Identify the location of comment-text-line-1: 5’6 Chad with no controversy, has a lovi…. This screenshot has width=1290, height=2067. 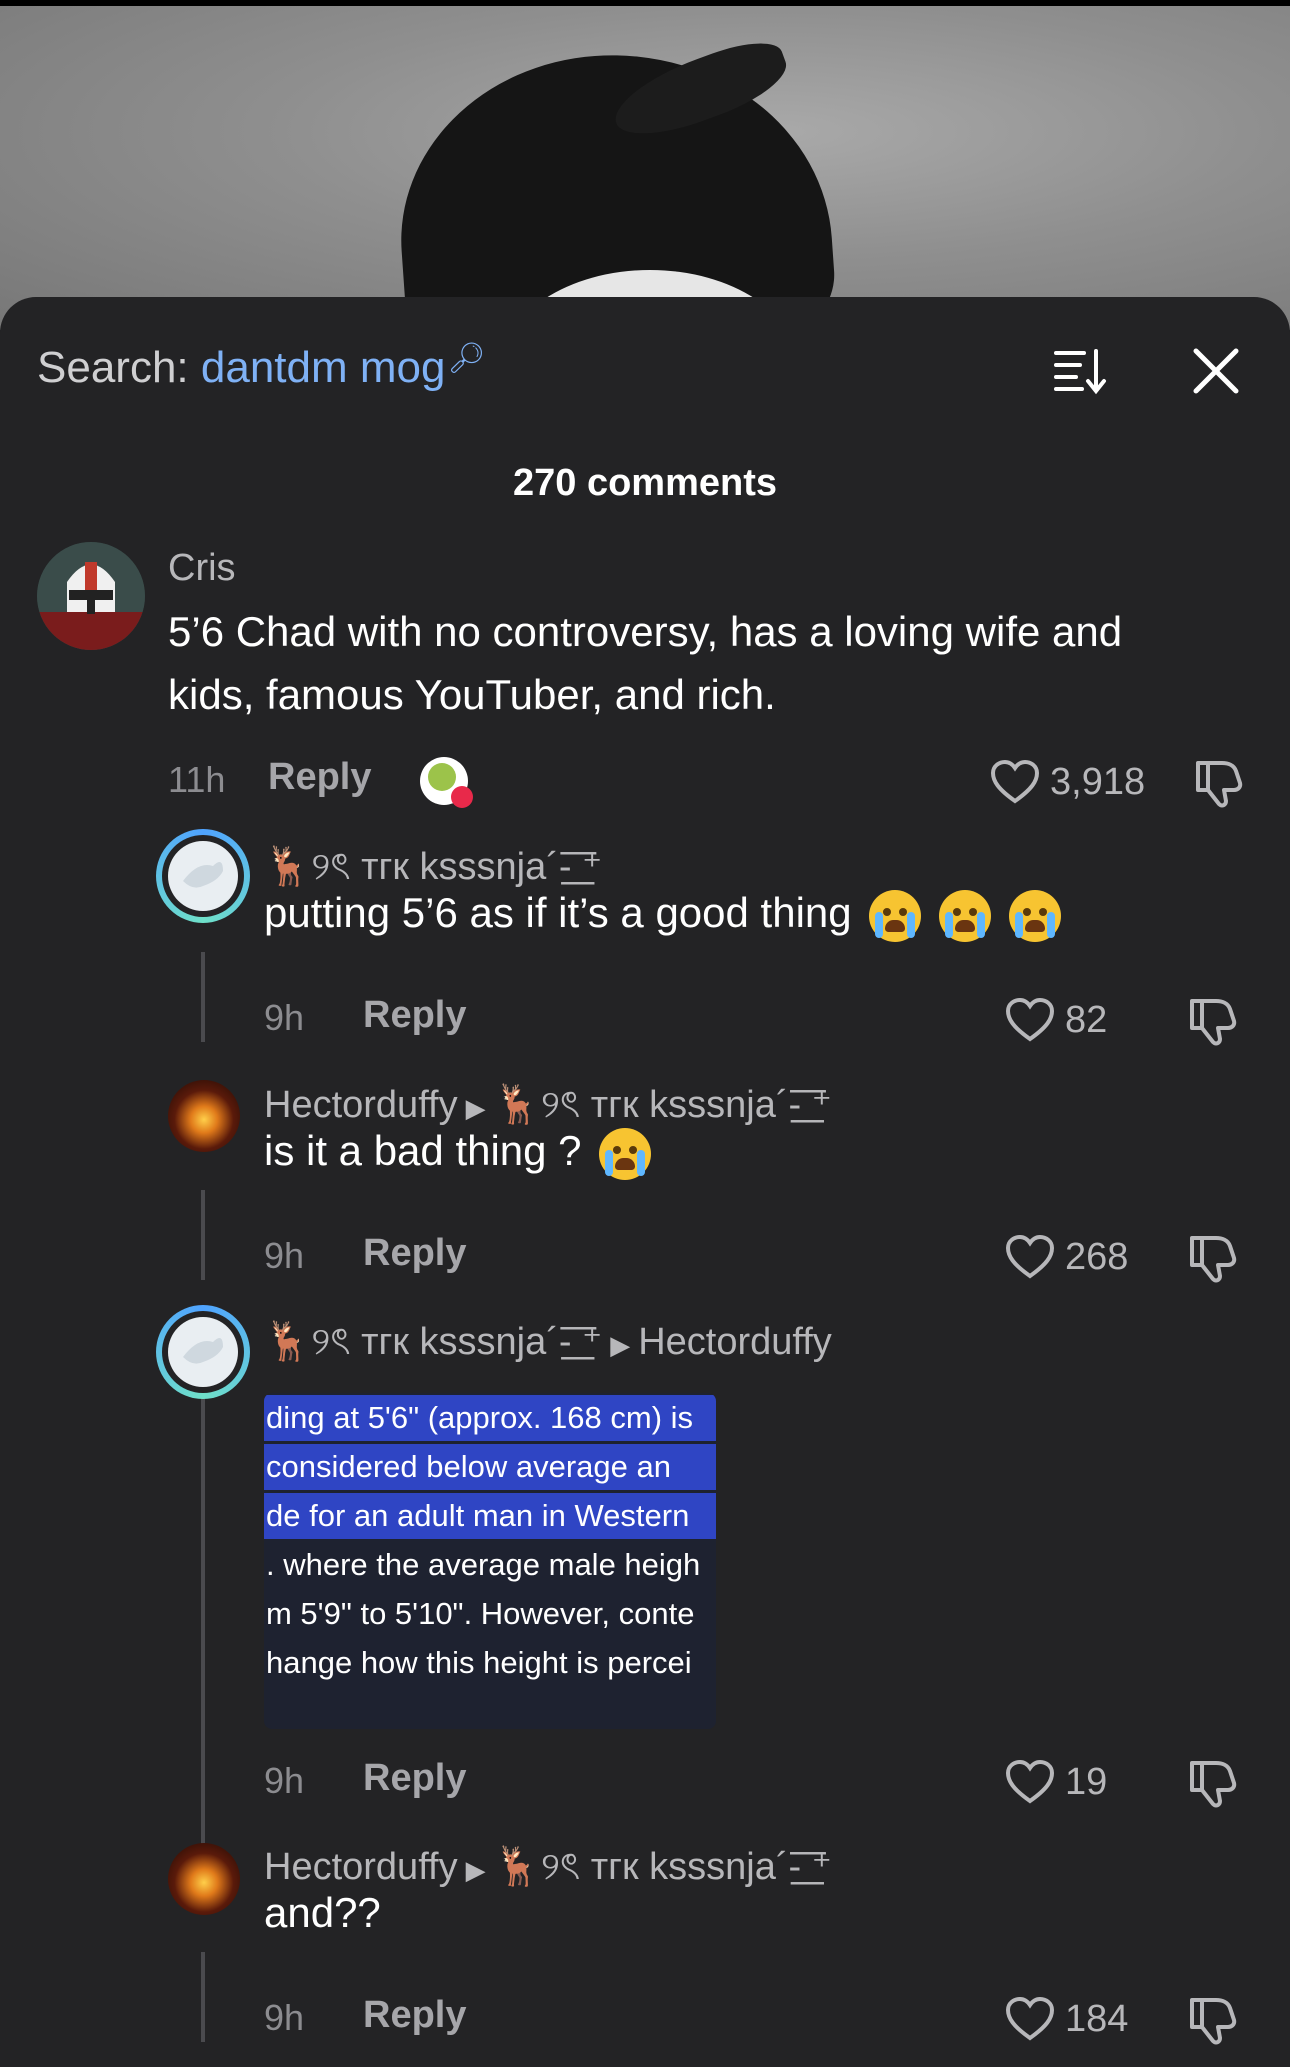
(645, 631).